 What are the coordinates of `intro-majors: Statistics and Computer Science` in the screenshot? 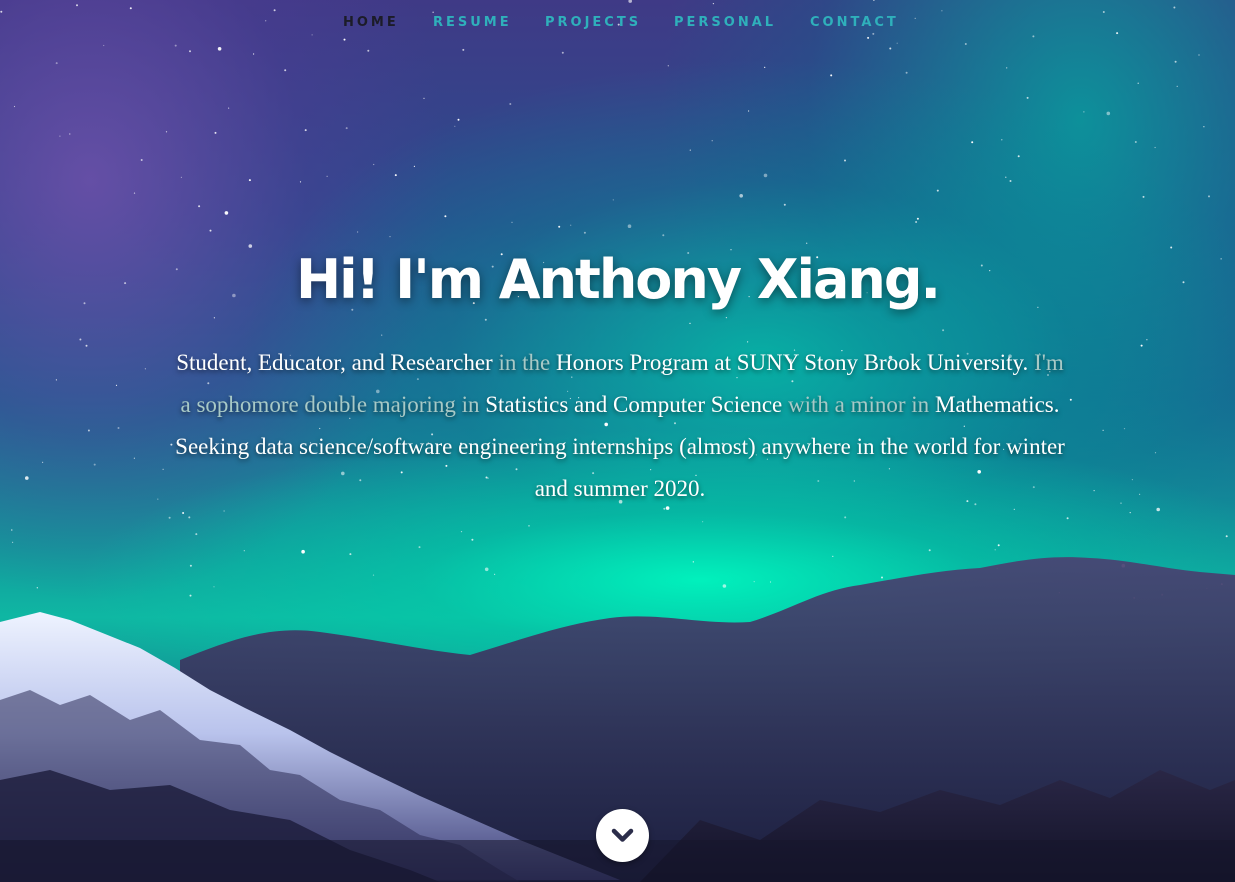 It's located at (634, 404).